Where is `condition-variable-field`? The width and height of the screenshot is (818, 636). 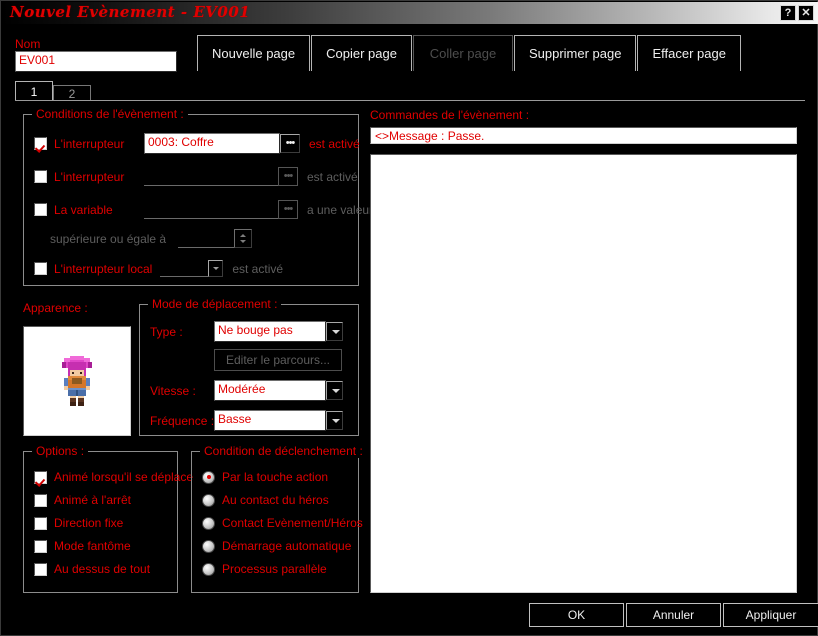
condition-variable-field is located at coordinates (211, 209).